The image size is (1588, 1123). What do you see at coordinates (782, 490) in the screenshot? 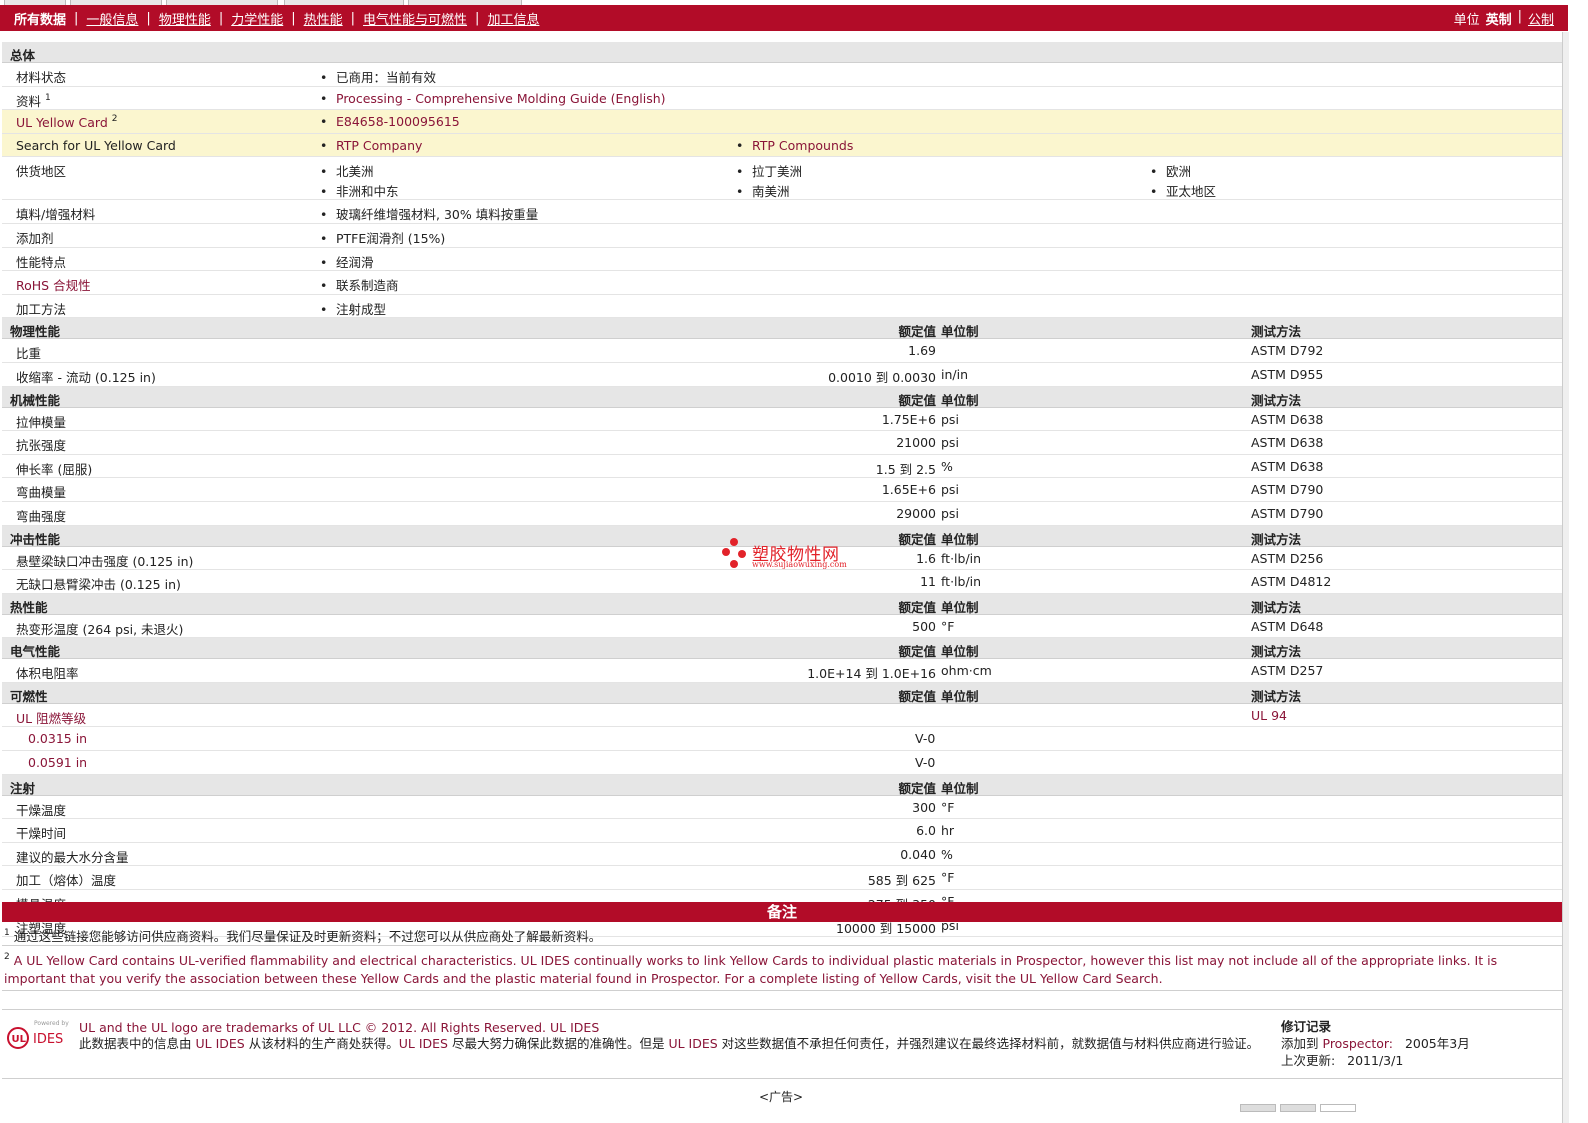
I see `table-row: 弯曲模量 1.65E+6 psi ASTM D790` at bounding box center [782, 490].